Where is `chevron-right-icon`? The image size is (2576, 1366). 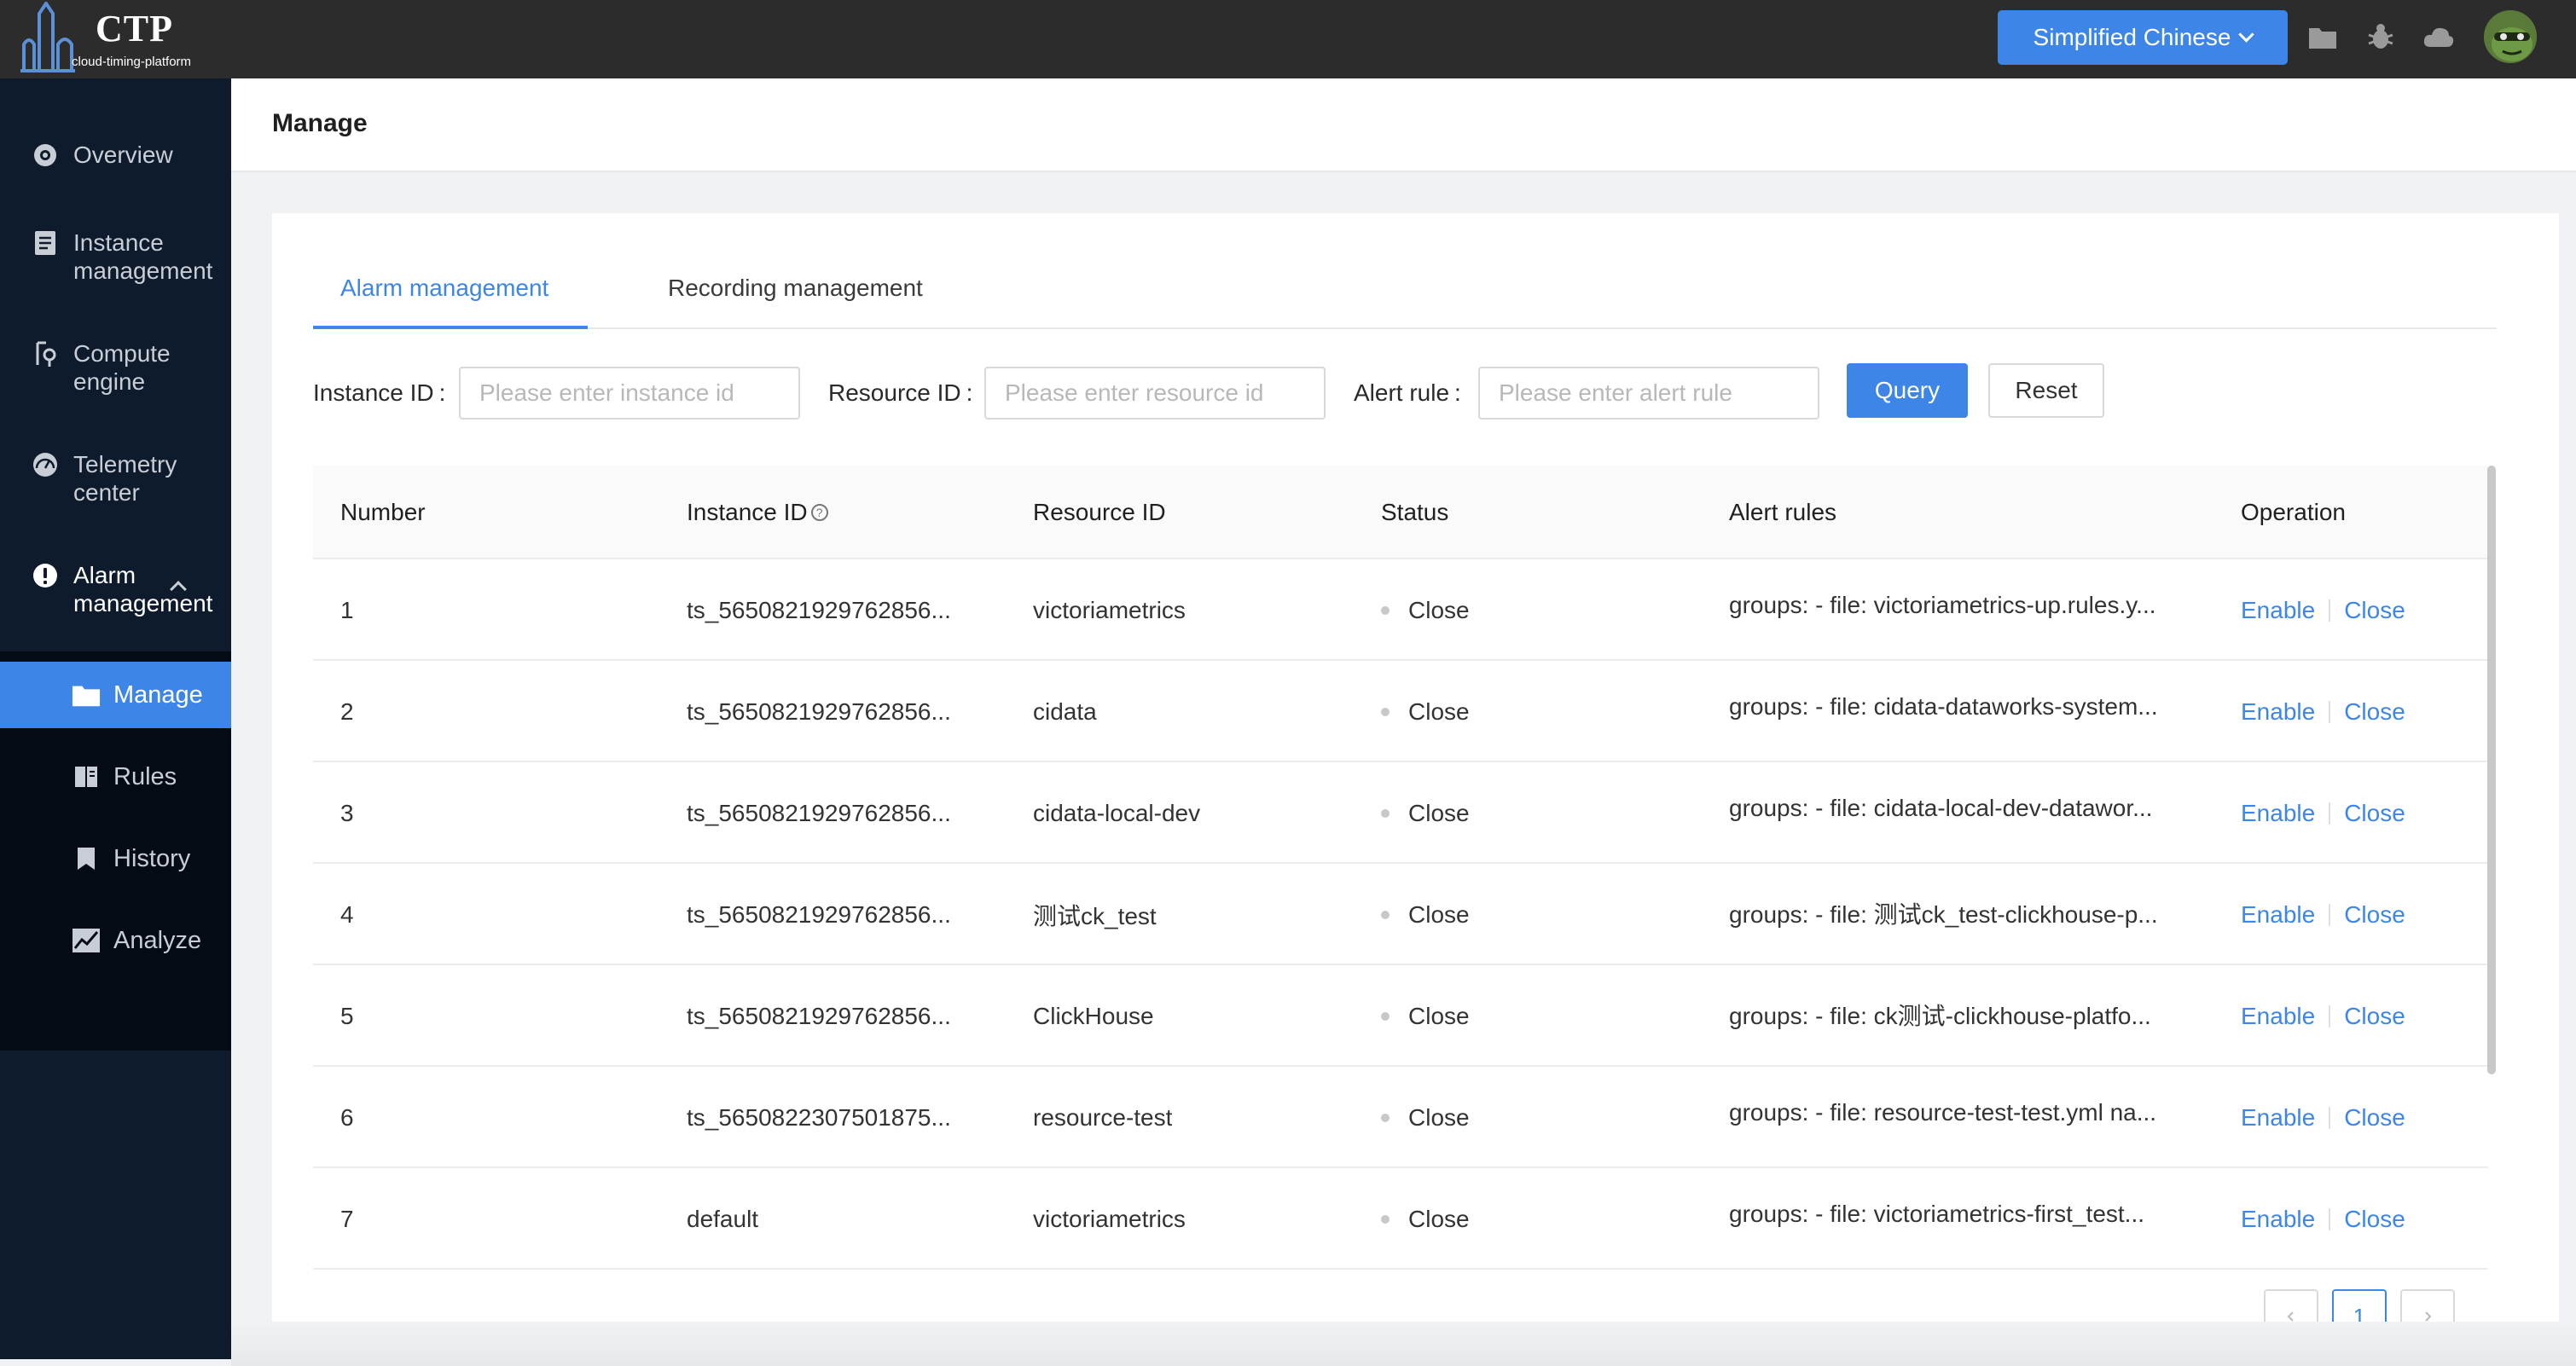
chevron-right-icon is located at coordinates (2428, 1316).